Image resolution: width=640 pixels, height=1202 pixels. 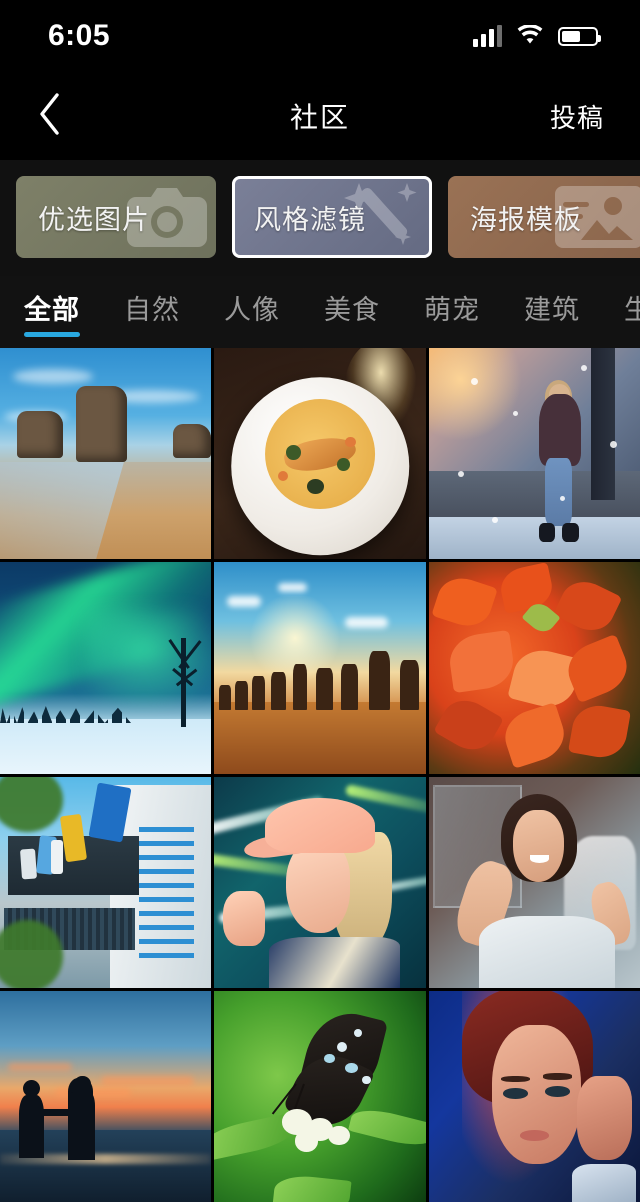 I want to click on back-button, so click(x=60, y=116).